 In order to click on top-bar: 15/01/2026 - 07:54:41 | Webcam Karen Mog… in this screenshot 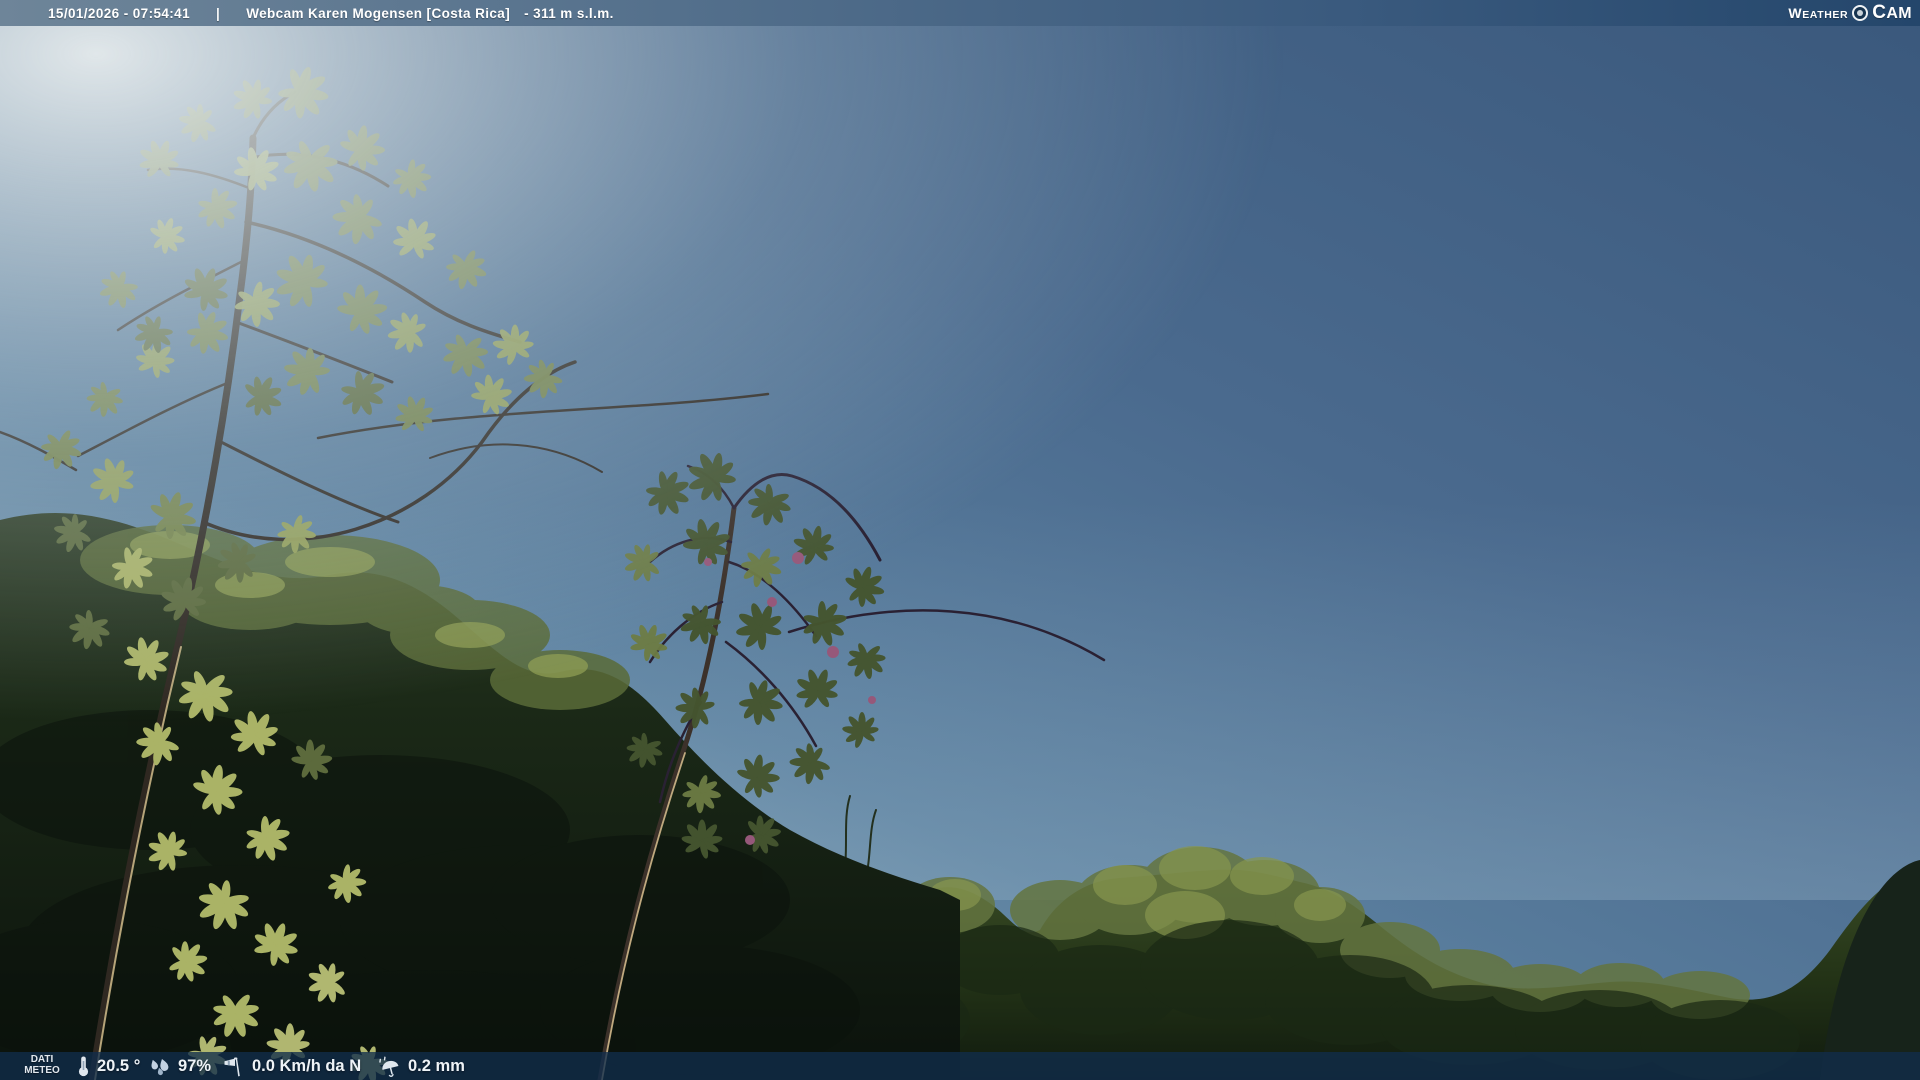, I will do `click(960, 13)`.